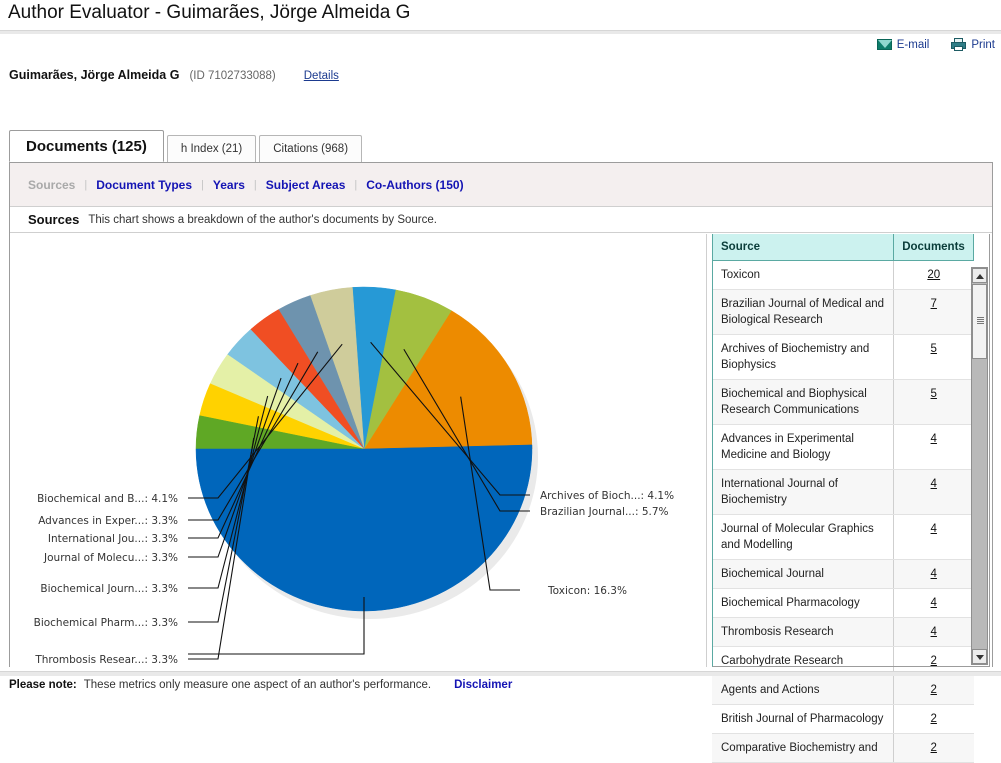 This screenshot has height=763, width=1001. Describe the element at coordinates (803, 357) in the screenshot. I see `cell-source: Archives of Biochemistry and Biophysics` at that location.